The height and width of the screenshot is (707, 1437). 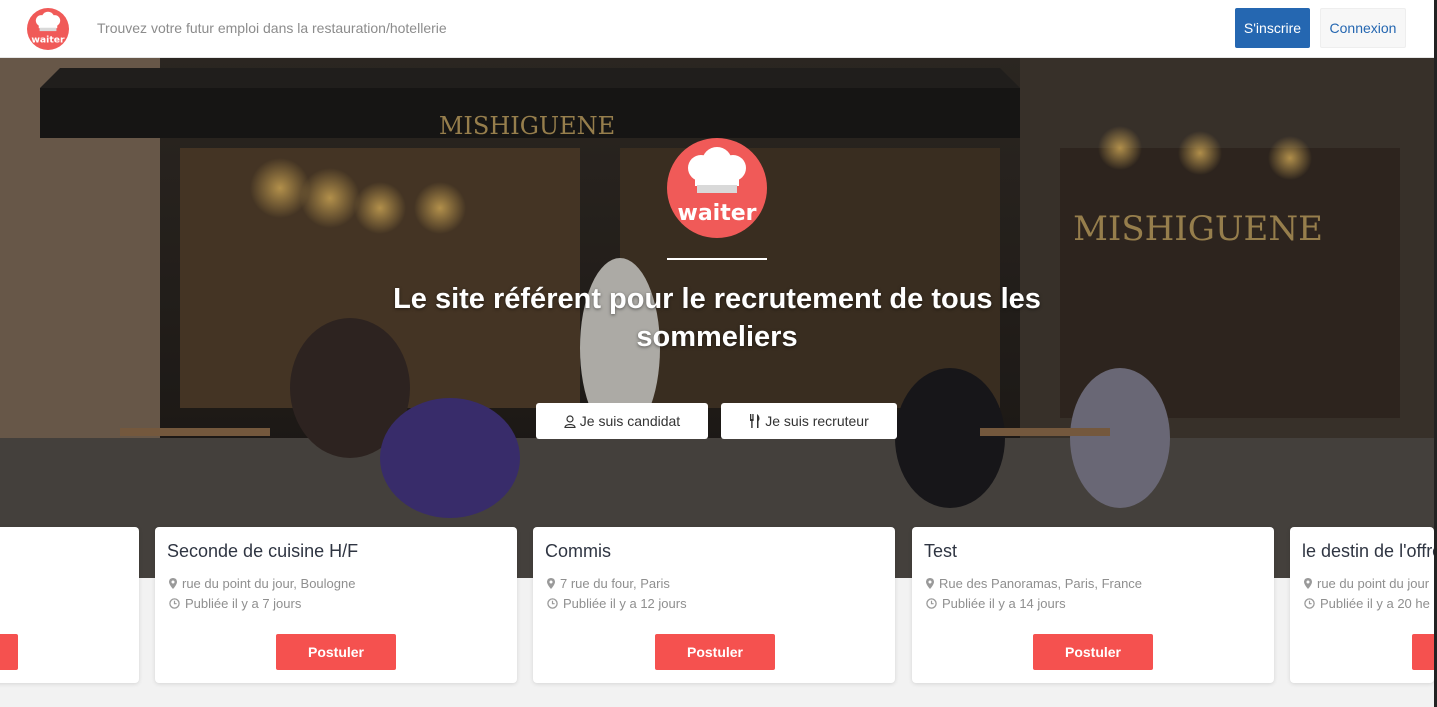 I want to click on job-address: Rue des Panoramas, Paris, France, so click(x=1034, y=583).